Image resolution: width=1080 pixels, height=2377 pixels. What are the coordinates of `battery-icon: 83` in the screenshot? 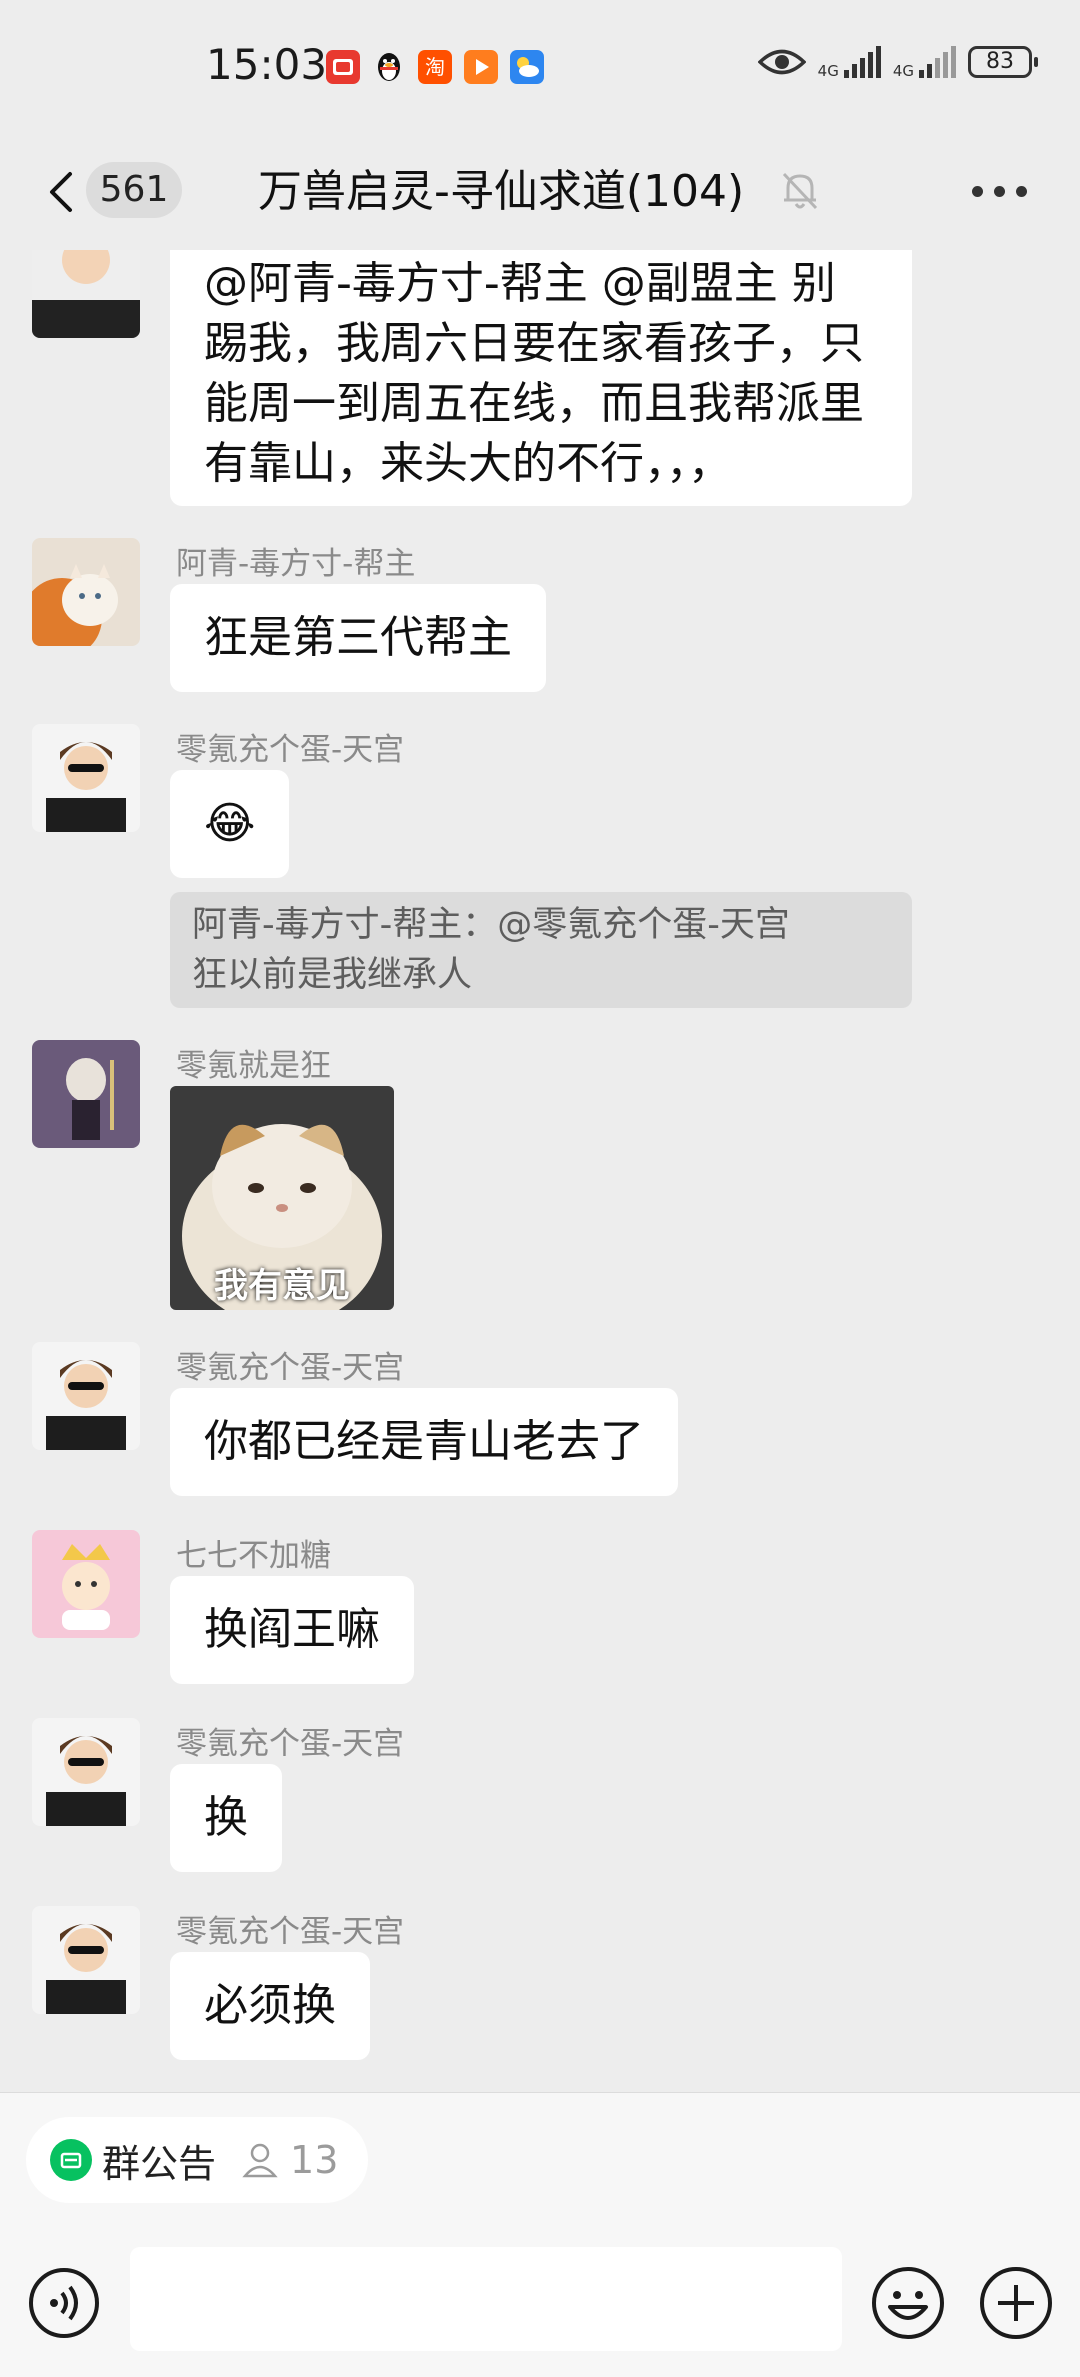 It's located at (1003, 62).